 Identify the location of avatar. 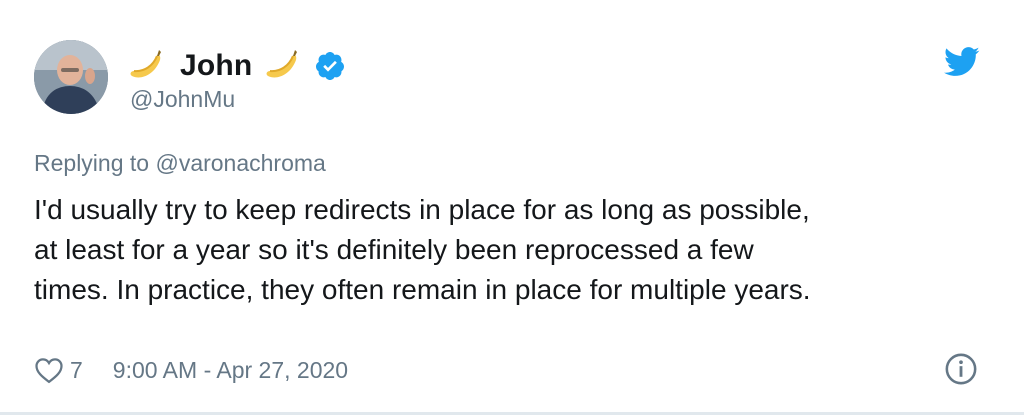
(71, 77).